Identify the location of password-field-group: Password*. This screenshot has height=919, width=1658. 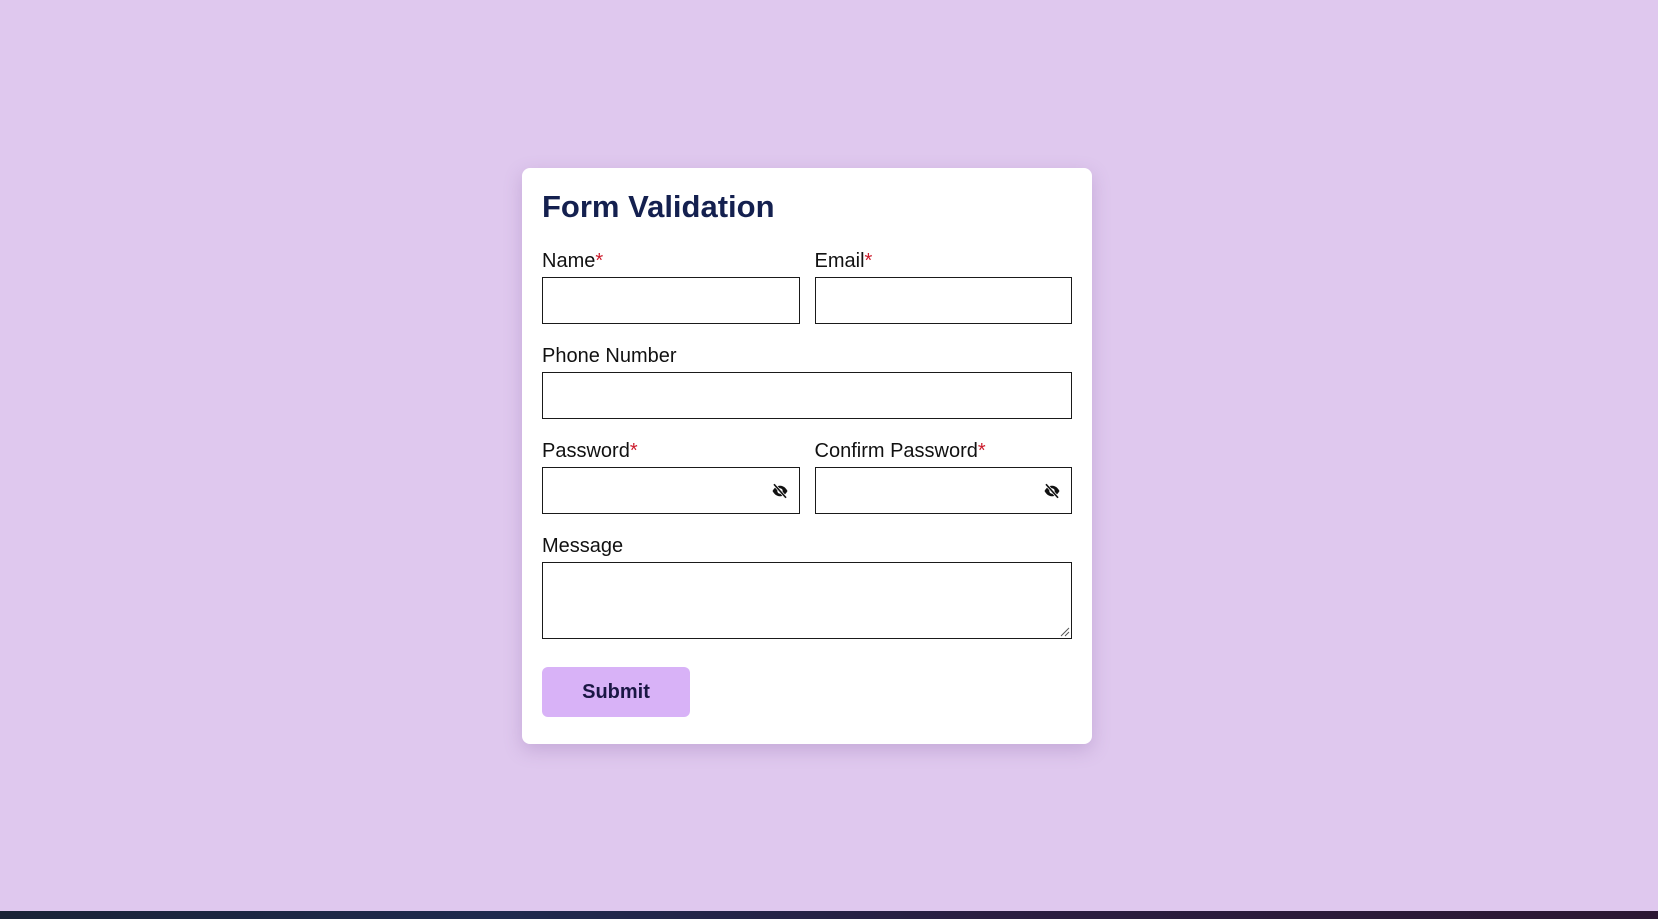
(671, 477).